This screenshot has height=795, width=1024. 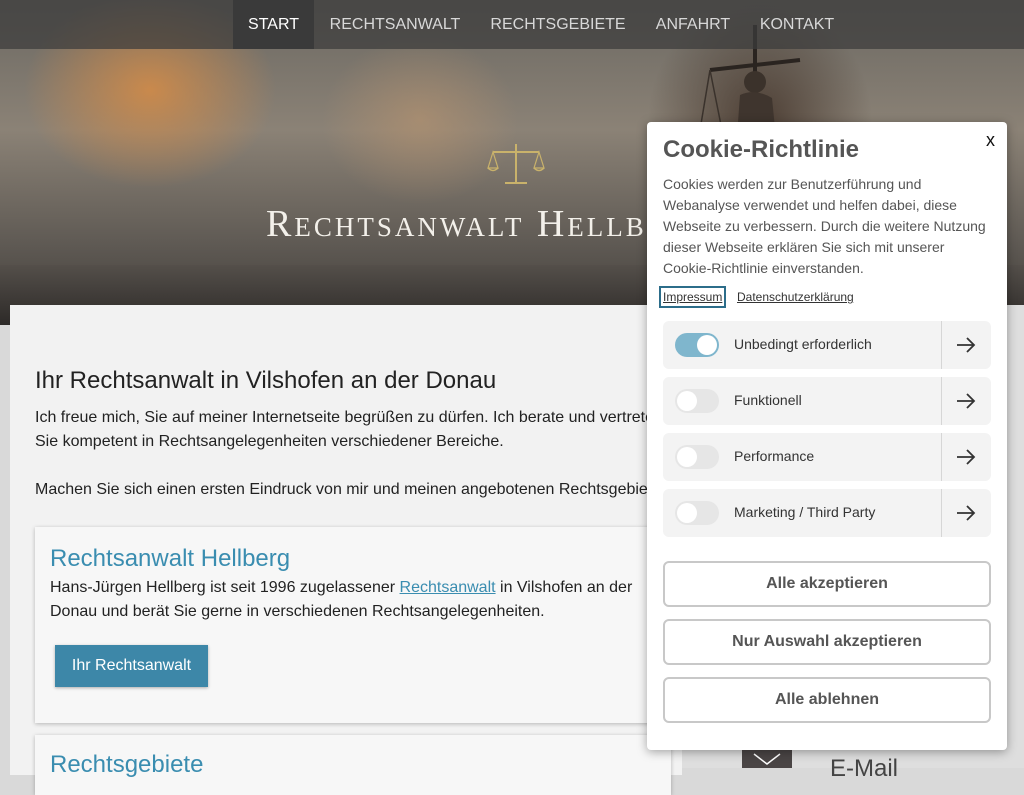 What do you see at coordinates (558, 24) in the screenshot?
I see `nav-item-rechtsgebiete: RECHTSGEBIETE` at bounding box center [558, 24].